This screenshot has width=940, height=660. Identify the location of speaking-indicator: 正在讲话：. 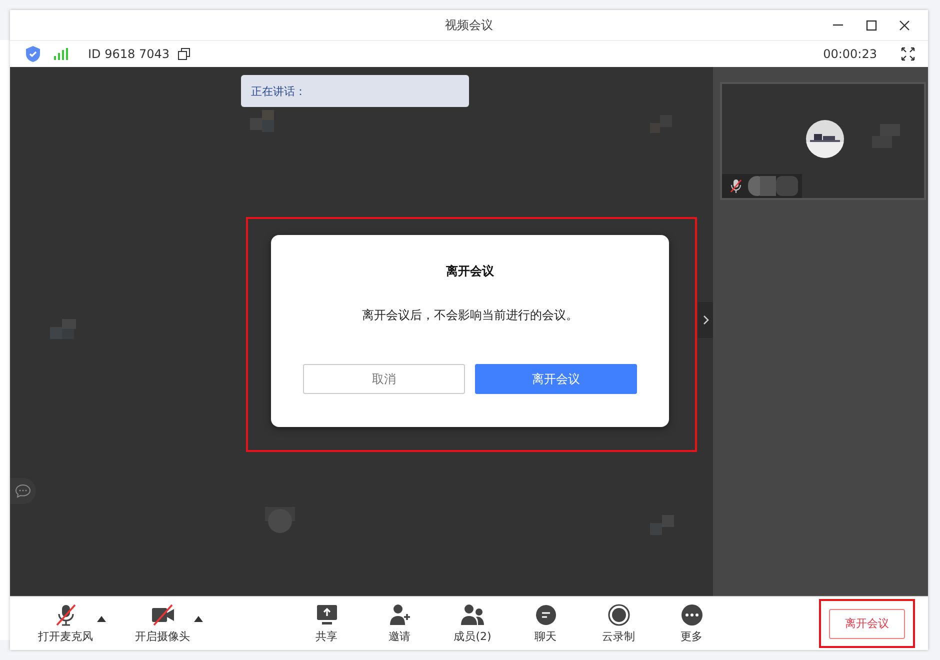
(355, 91).